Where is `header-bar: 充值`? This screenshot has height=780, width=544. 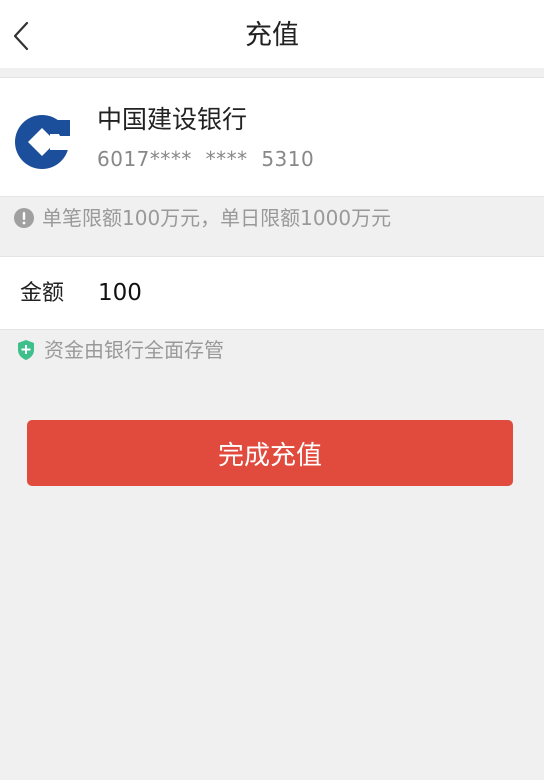
header-bar: 充值 is located at coordinates (272, 34).